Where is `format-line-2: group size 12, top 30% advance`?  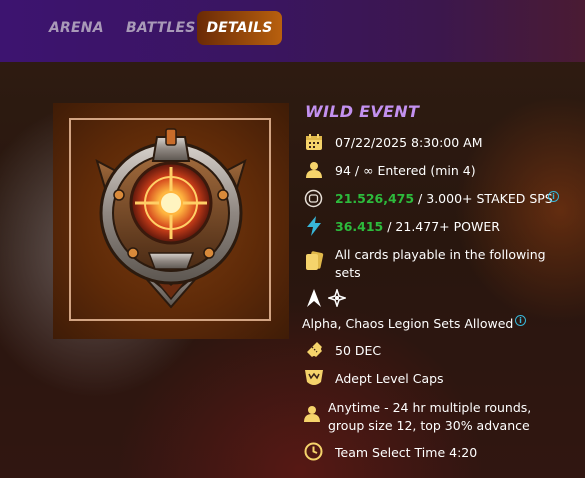 format-line-2: group size 12, top 30% advance is located at coordinates (429, 425).